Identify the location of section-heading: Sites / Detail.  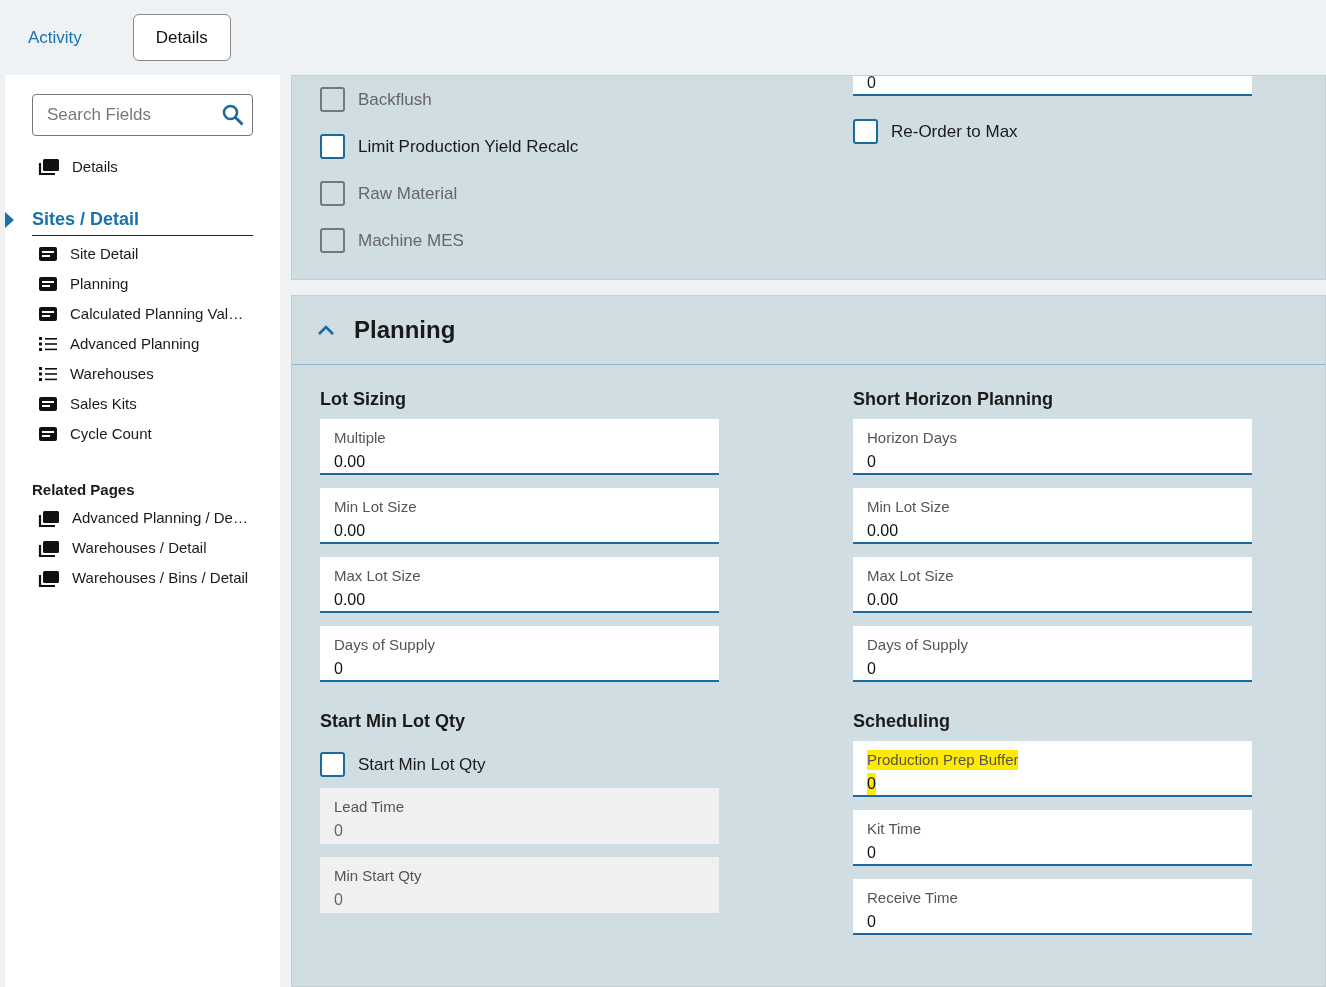
(86, 219).